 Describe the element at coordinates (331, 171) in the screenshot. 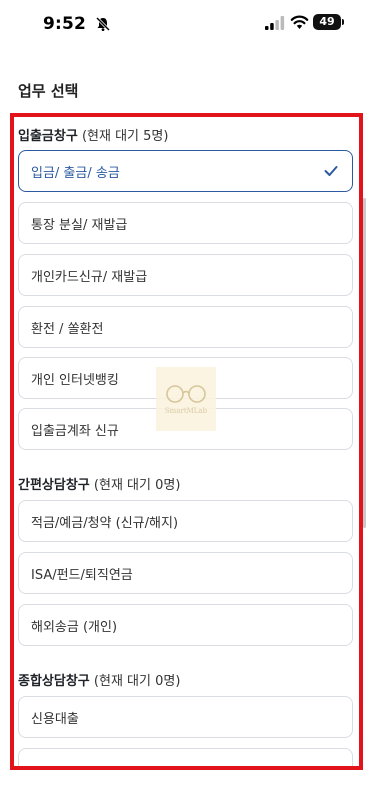

I see `checkmark-icon` at that location.